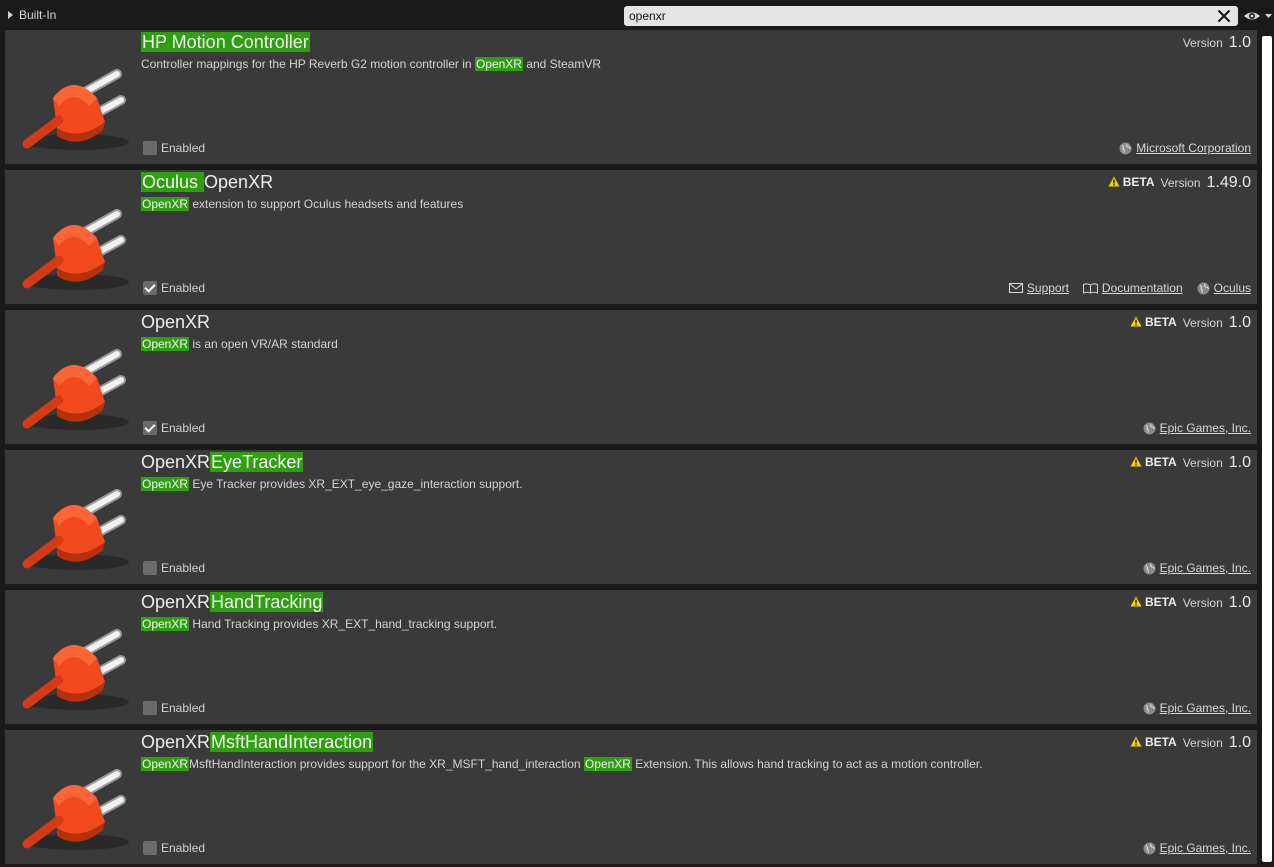  What do you see at coordinates (1160, 321) in the screenshot?
I see `beta-label: BETA` at bounding box center [1160, 321].